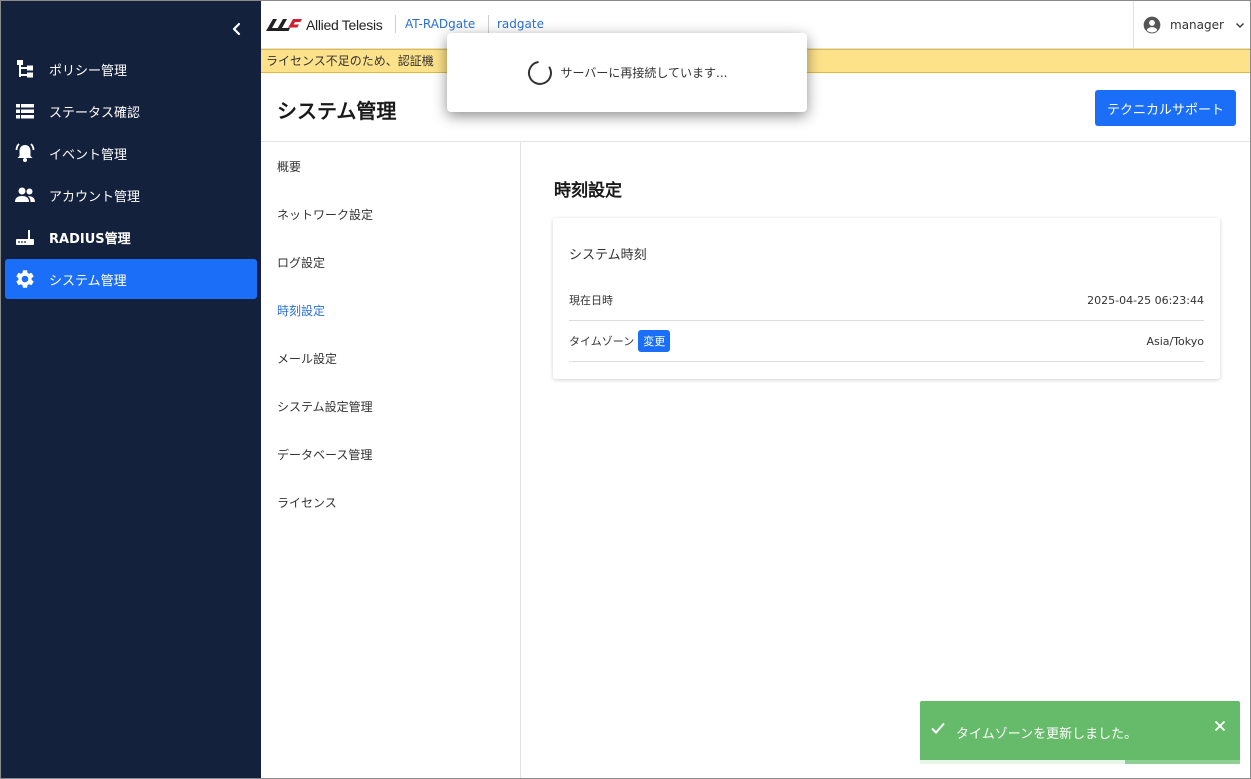  Describe the element at coordinates (539, 72) in the screenshot. I see `loading-spinner-icon` at that location.